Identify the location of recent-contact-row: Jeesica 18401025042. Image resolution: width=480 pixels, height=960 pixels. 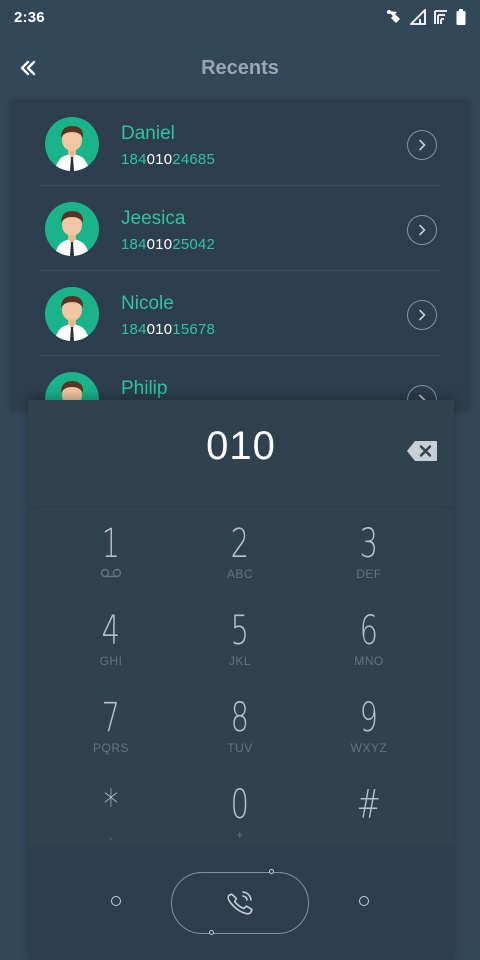
(240, 229).